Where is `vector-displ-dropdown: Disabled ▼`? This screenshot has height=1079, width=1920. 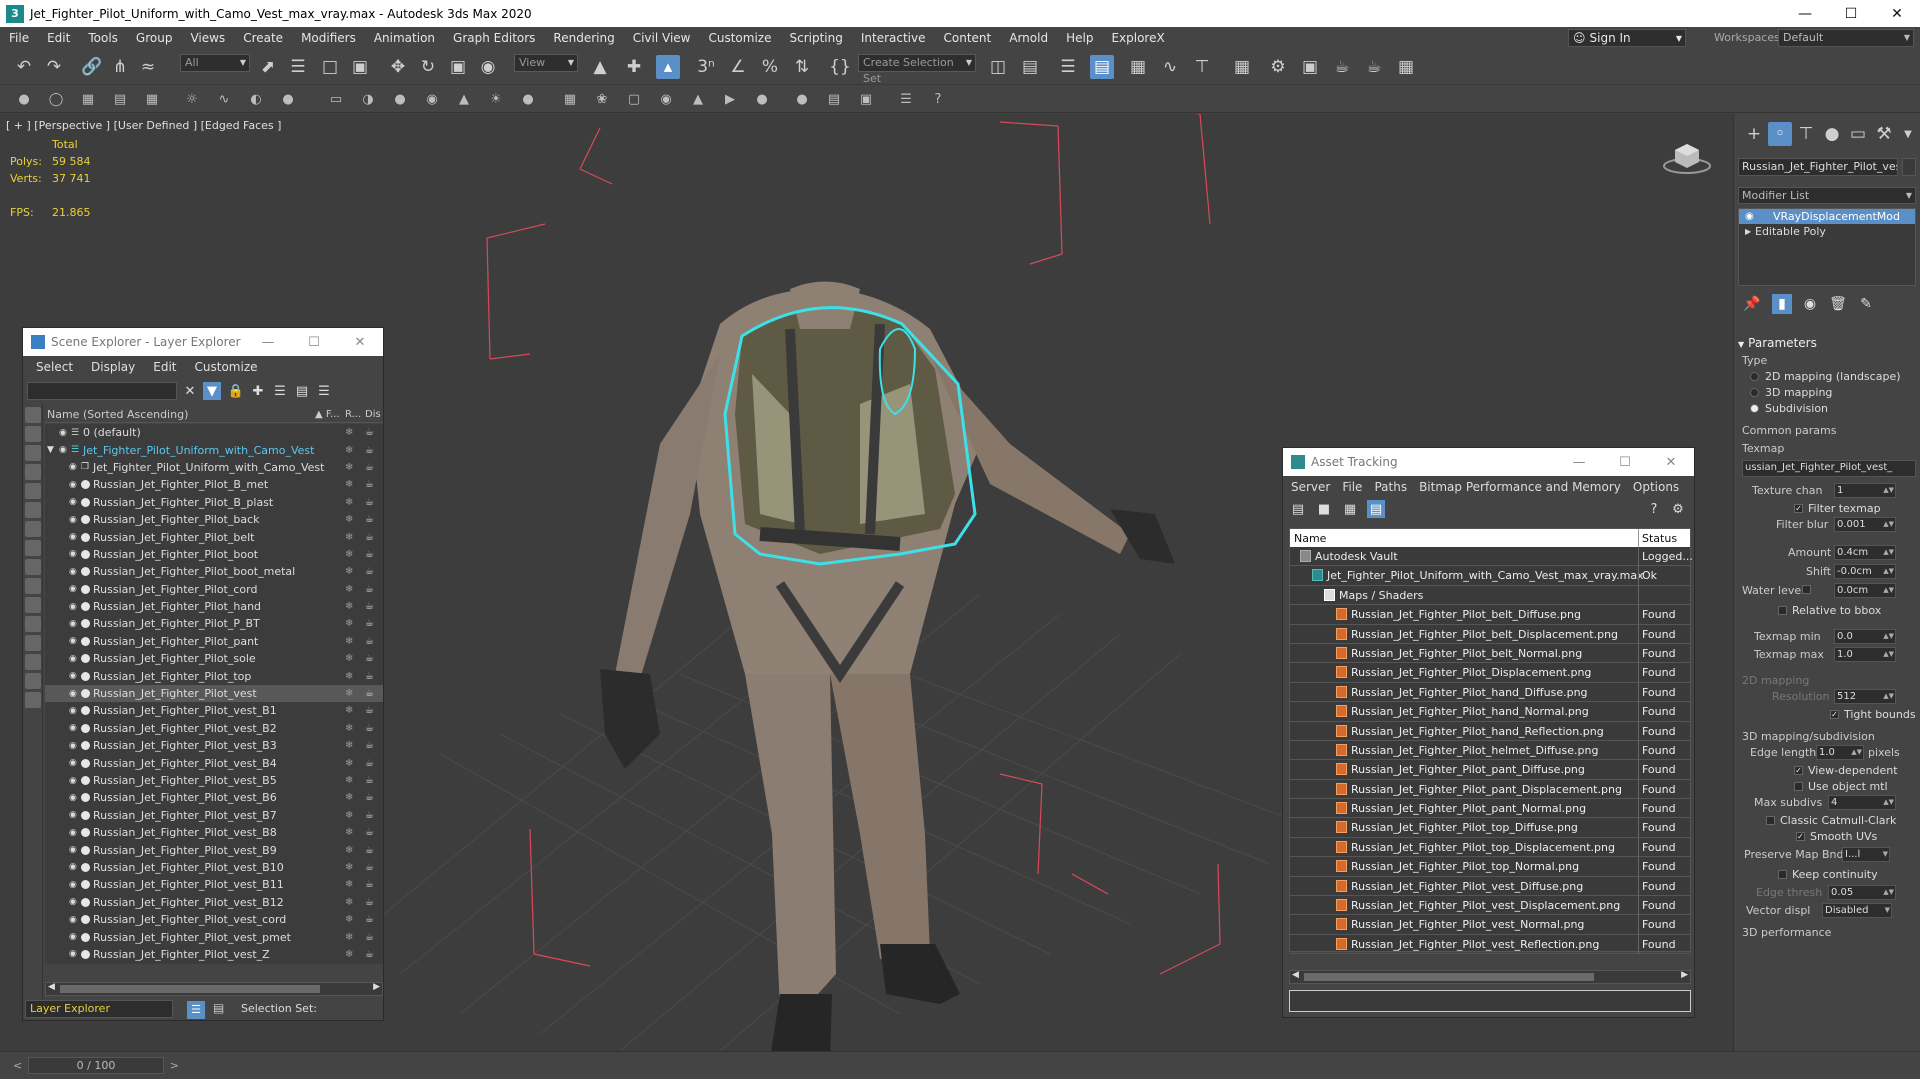 vector-displ-dropdown: Disabled ▼ is located at coordinates (1857, 910).